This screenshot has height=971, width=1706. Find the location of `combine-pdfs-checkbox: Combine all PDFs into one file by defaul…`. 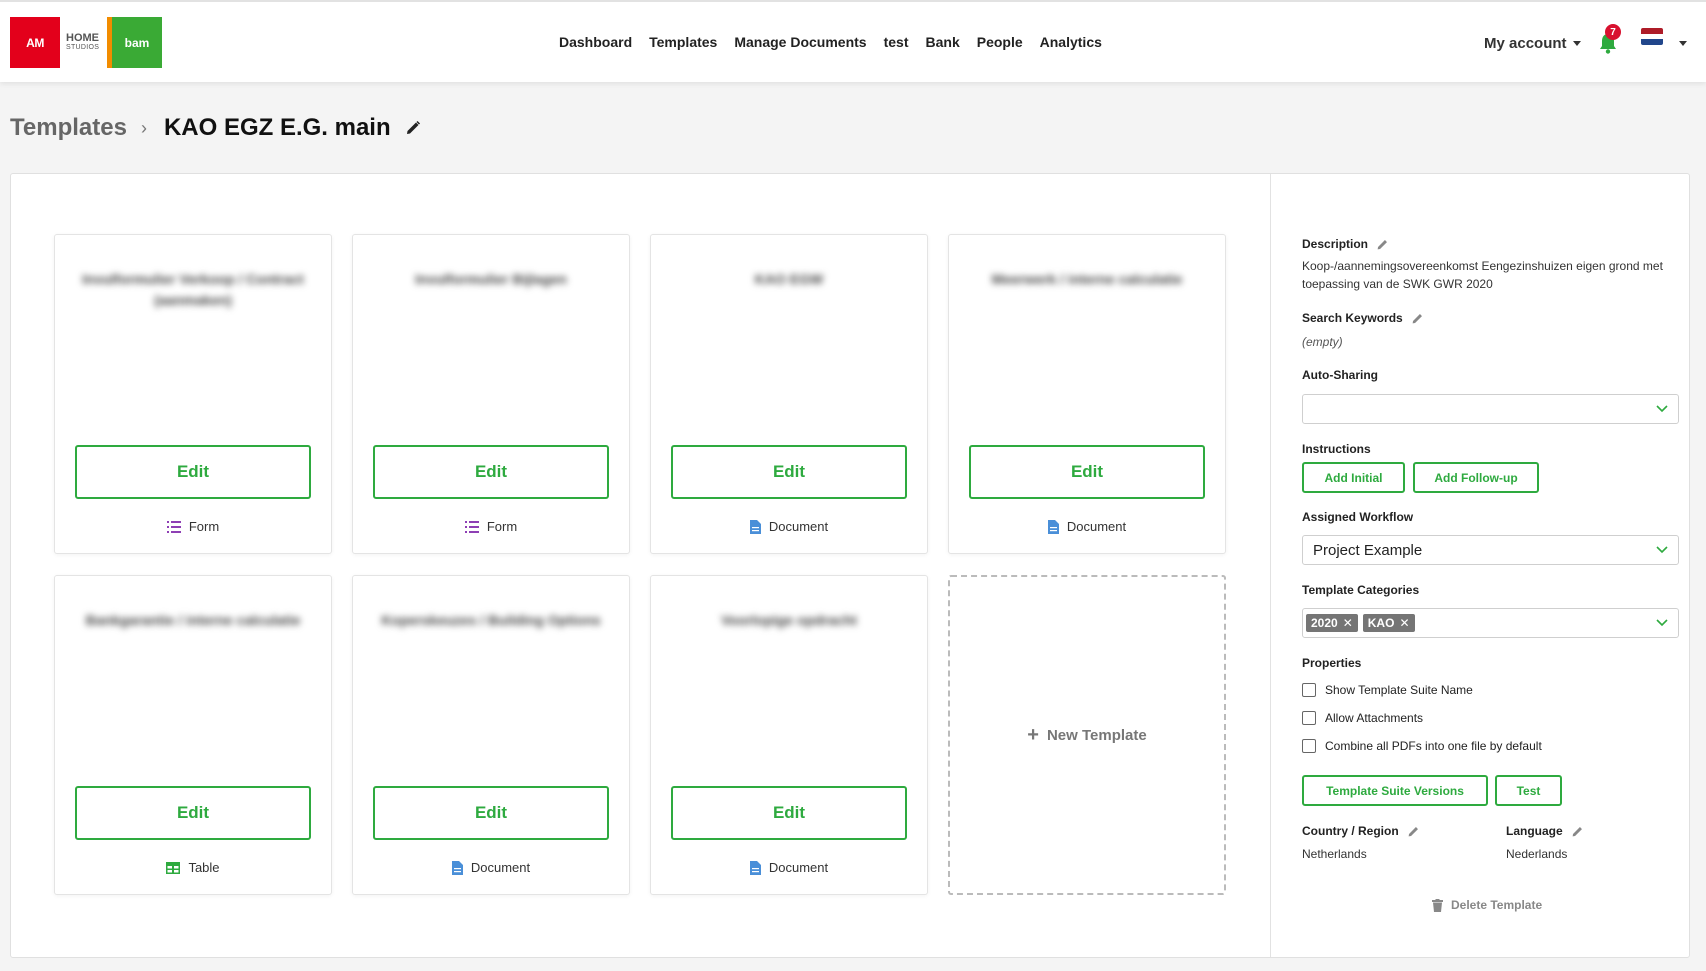

combine-pdfs-checkbox: Combine all PDFs into one file by defaul… is located at coordinates (1422, 746).